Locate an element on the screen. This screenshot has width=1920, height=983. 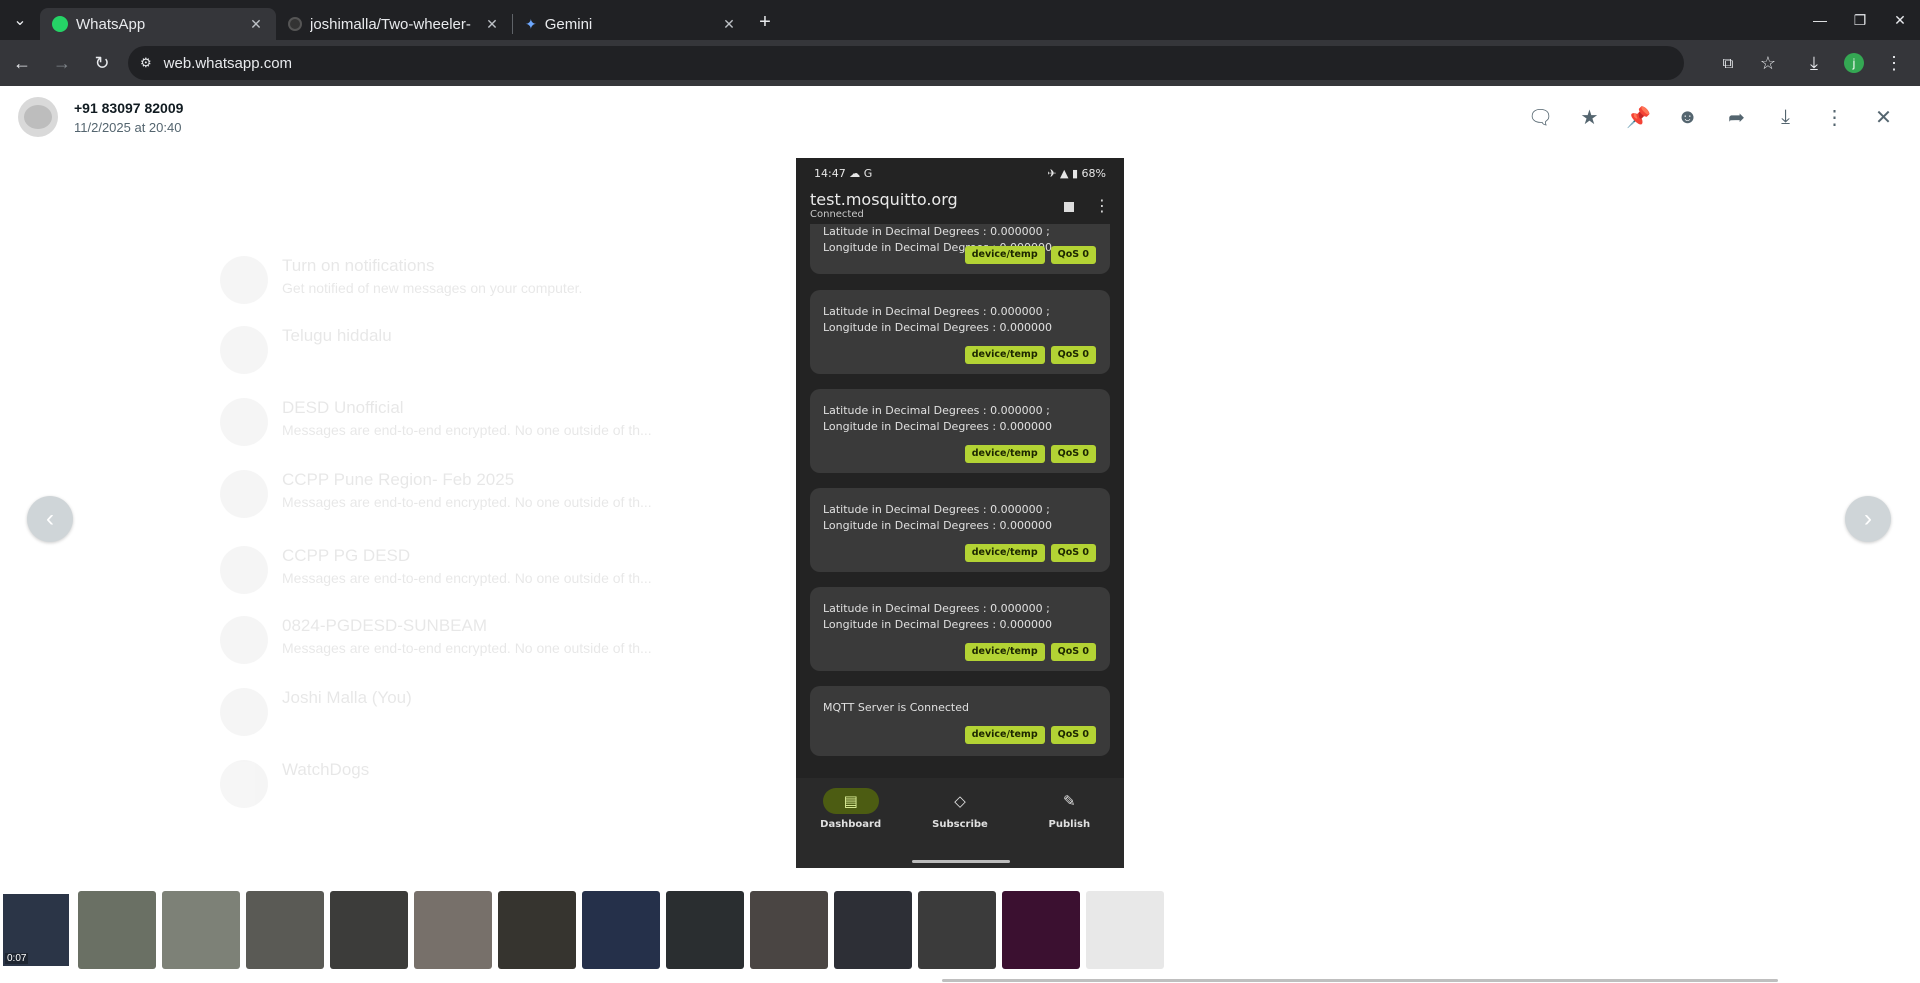
thumbnail-scrollbar is located at coordinates (1360, 980).